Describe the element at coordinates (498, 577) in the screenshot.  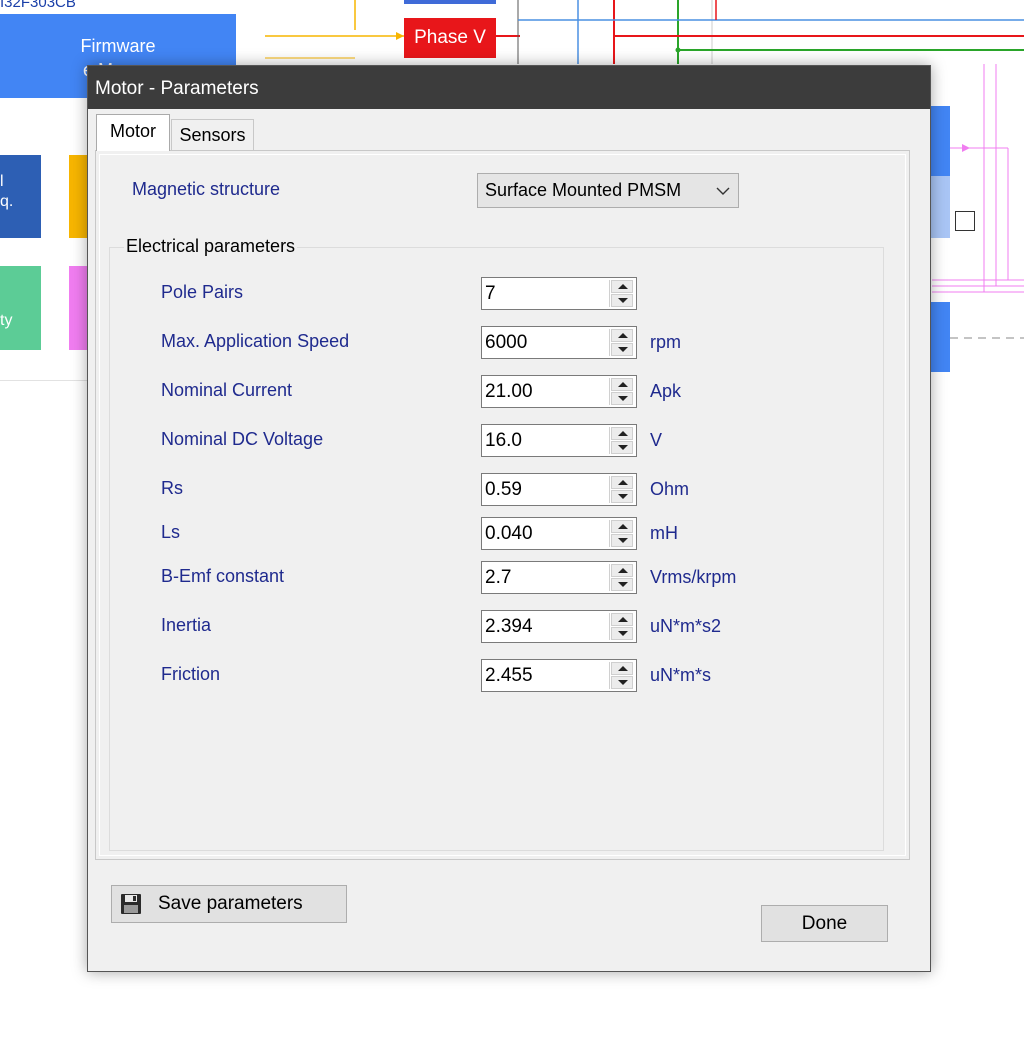
I see `spinner-value: 2.7` at that location.